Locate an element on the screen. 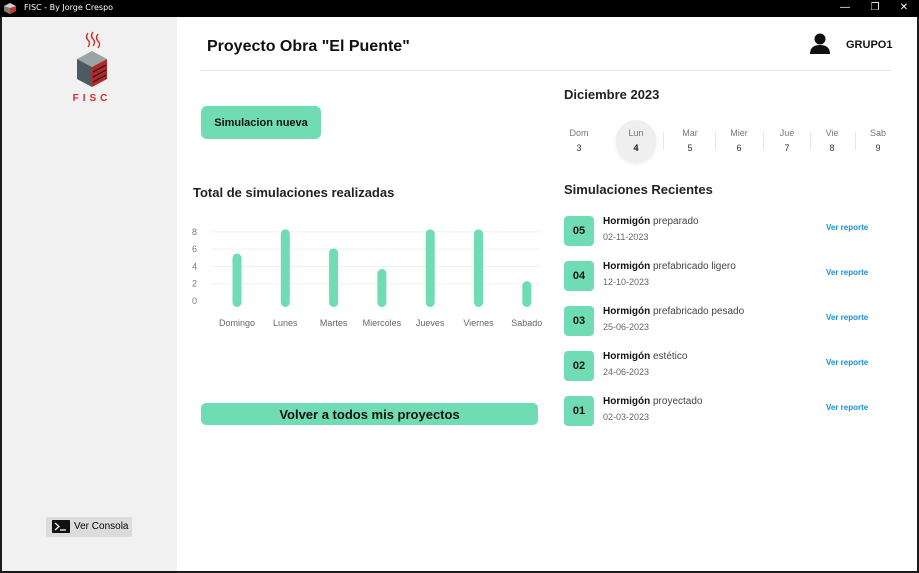 The image size is (919, 573). y-tick-label: 4 is located at coordinates (194, 266).